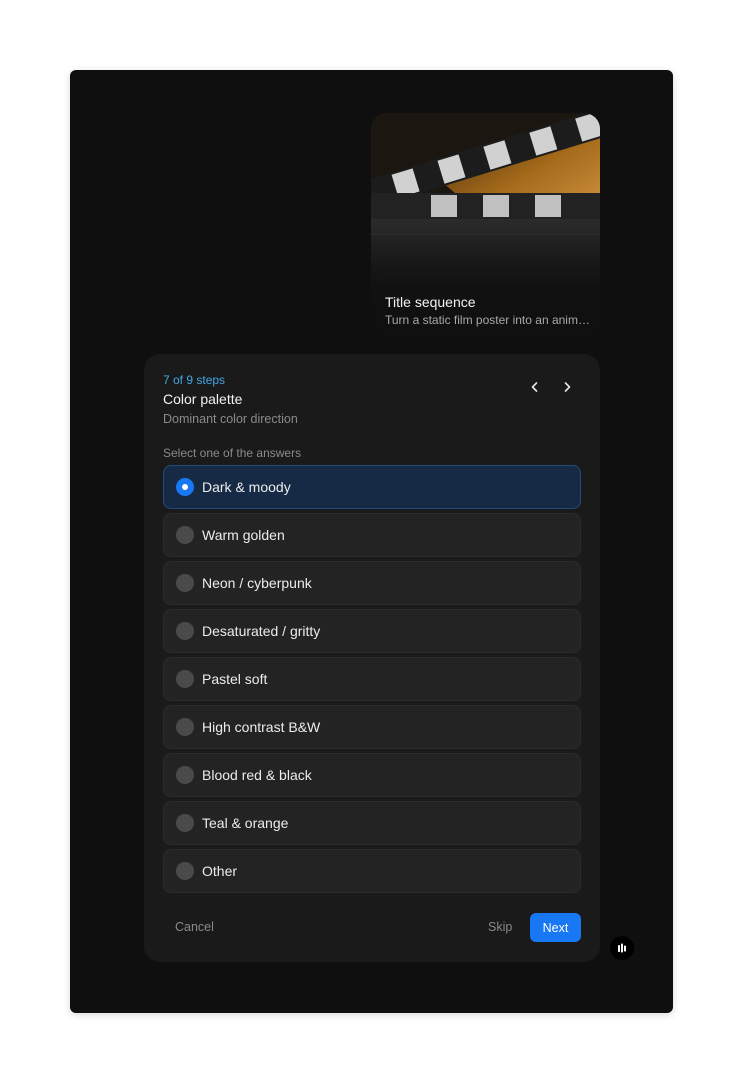 This screenshot has width=743, height=1083. I want to click on answer-instruction: Select one of the answers, so click(232, 453).